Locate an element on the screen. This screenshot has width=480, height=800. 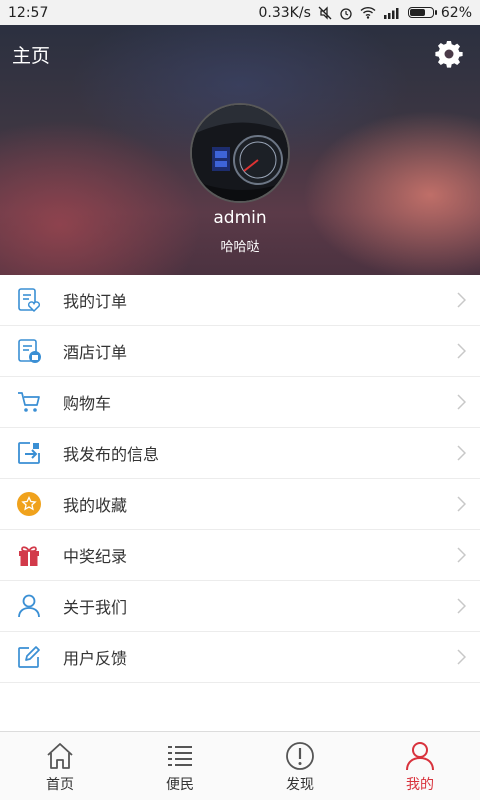
menu-item-label: 酒店订单 is located at coordinates (95, 352).